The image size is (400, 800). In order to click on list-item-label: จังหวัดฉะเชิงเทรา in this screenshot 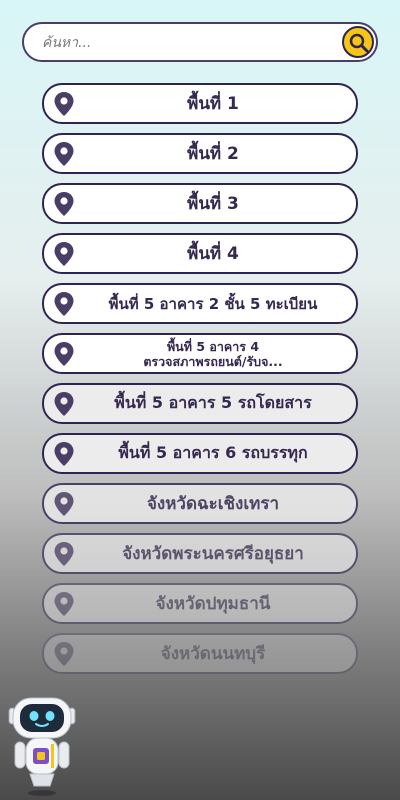, I will do `click(213, 504)`.